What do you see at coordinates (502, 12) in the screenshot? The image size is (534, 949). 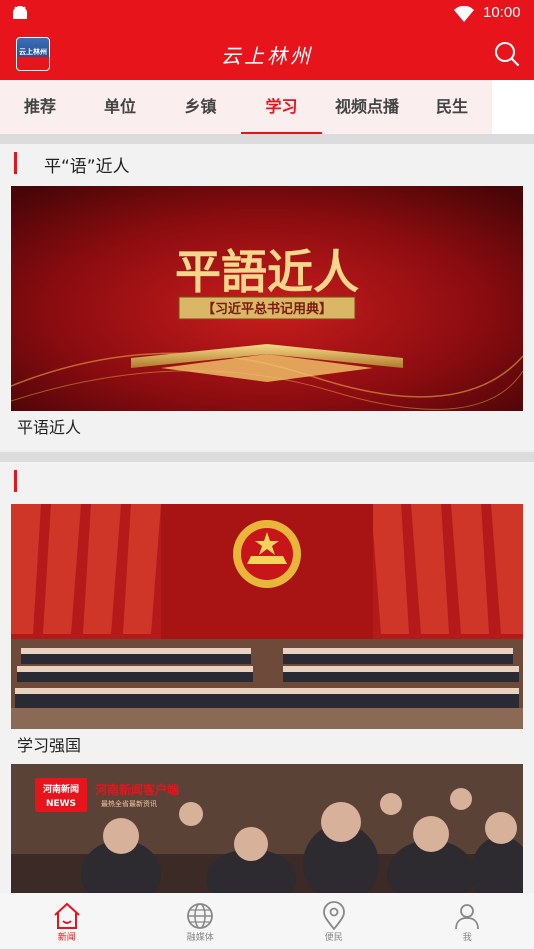 I see `status-time: 10:00` at bounding box center [502, 12].